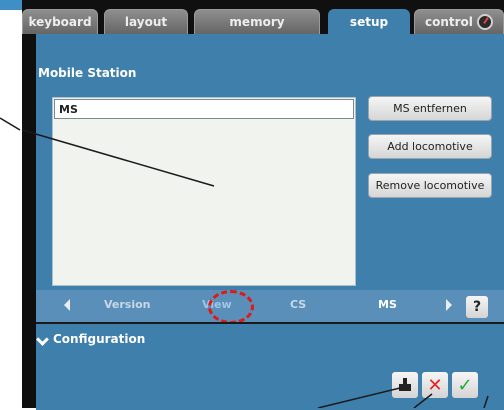 The width and height of the screenshot is (504, 410). Describe the element at coordinates (430, 108) in the screenshot. I see `ms-entfernen-button: MS entfernen` at that location.